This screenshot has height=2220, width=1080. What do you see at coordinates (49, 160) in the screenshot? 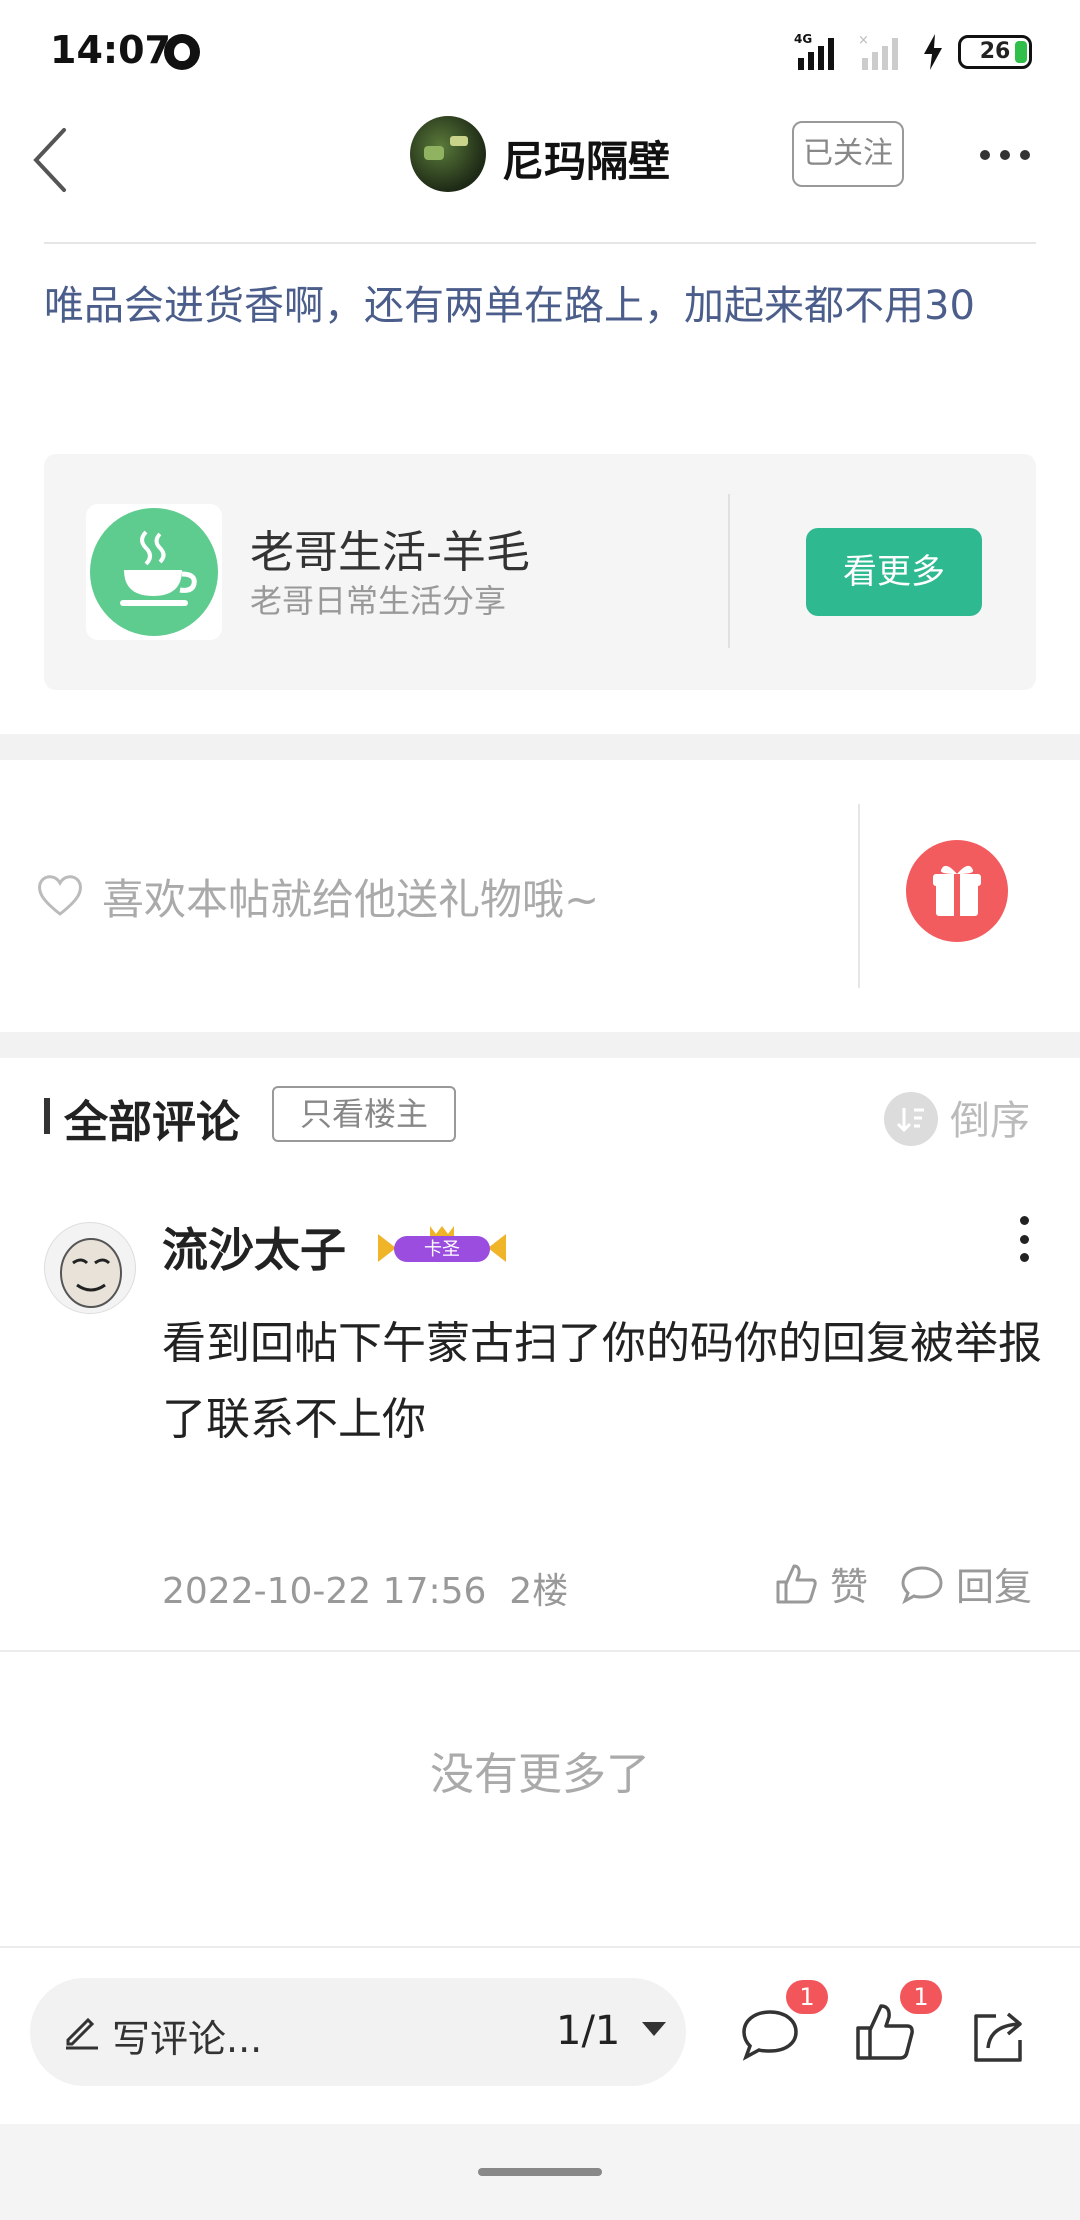
I see `back-arrow-icon` at bounding box center [49, 160].